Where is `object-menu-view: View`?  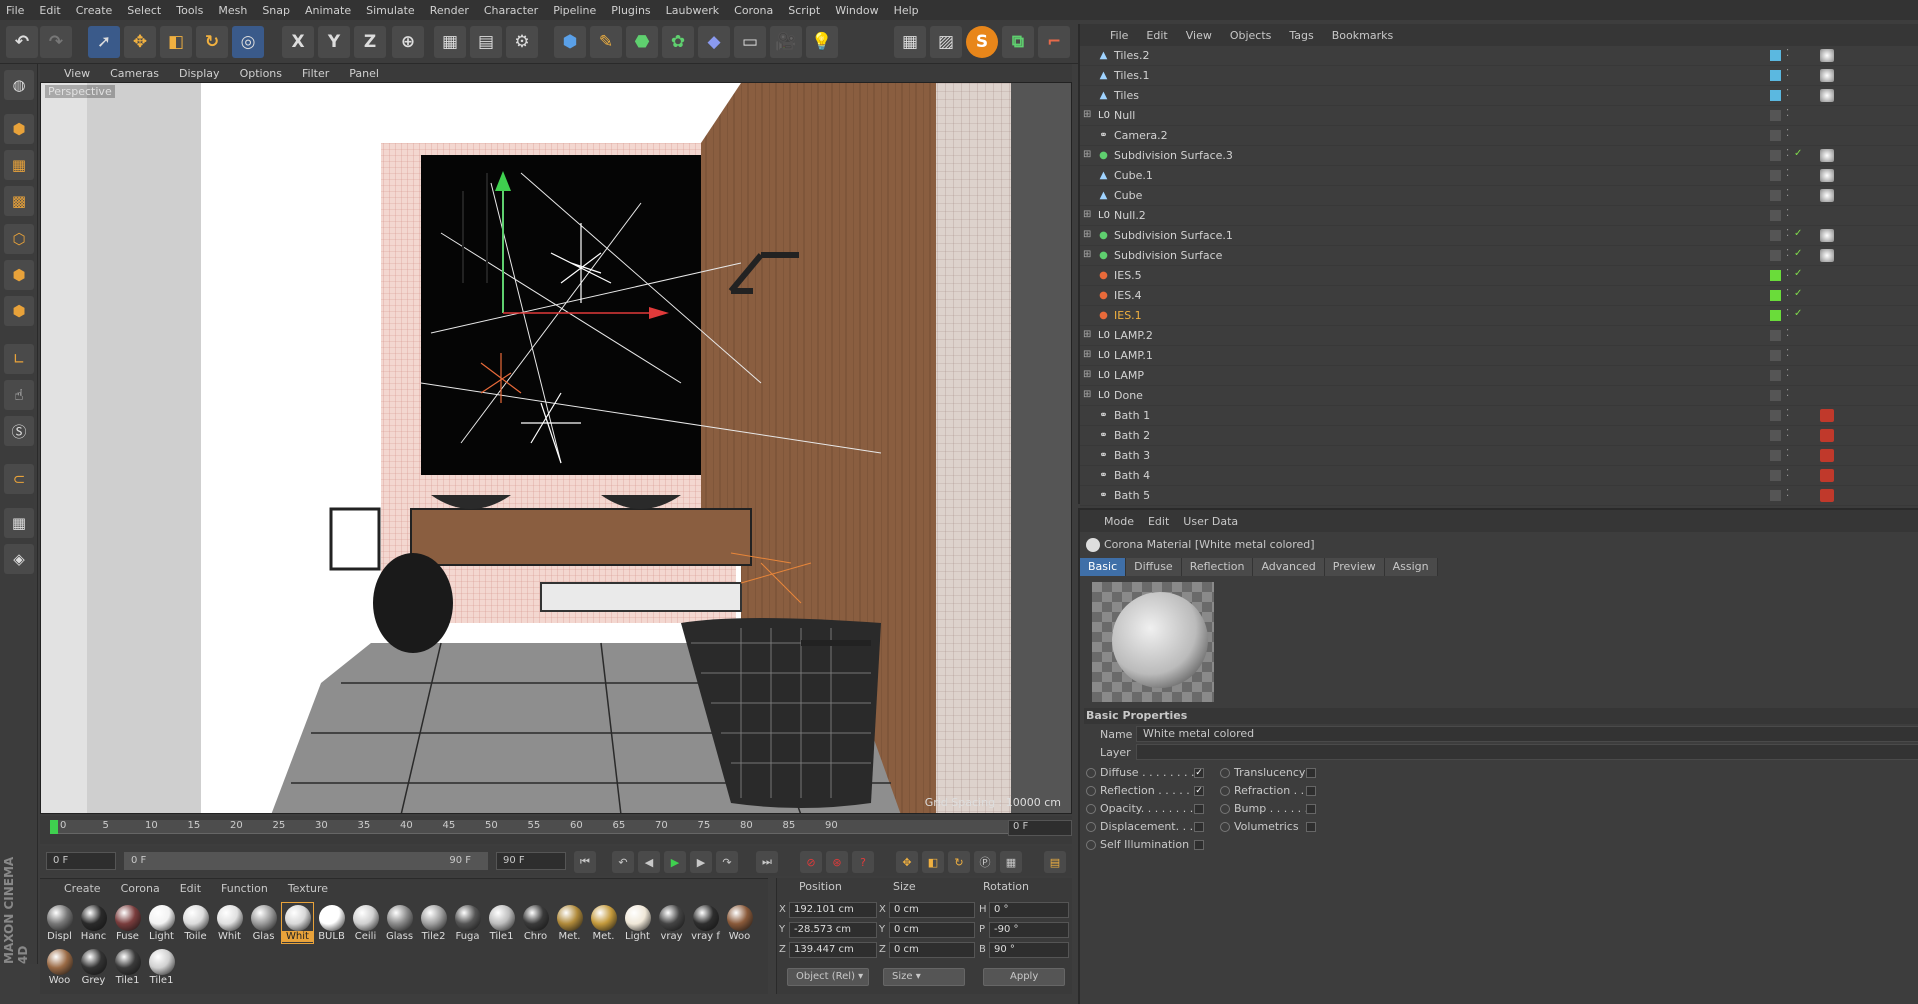 object-menu-view: View is located at coordinates (1199, 35).